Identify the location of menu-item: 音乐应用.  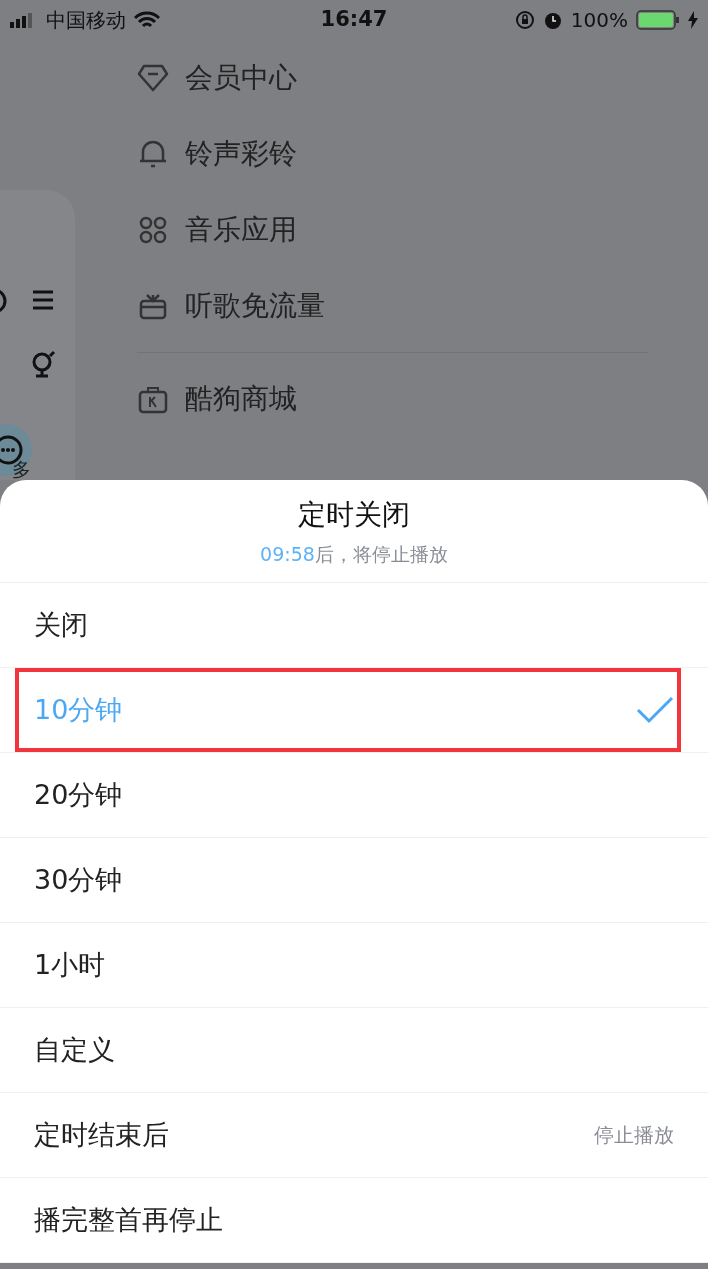
(241, 230).